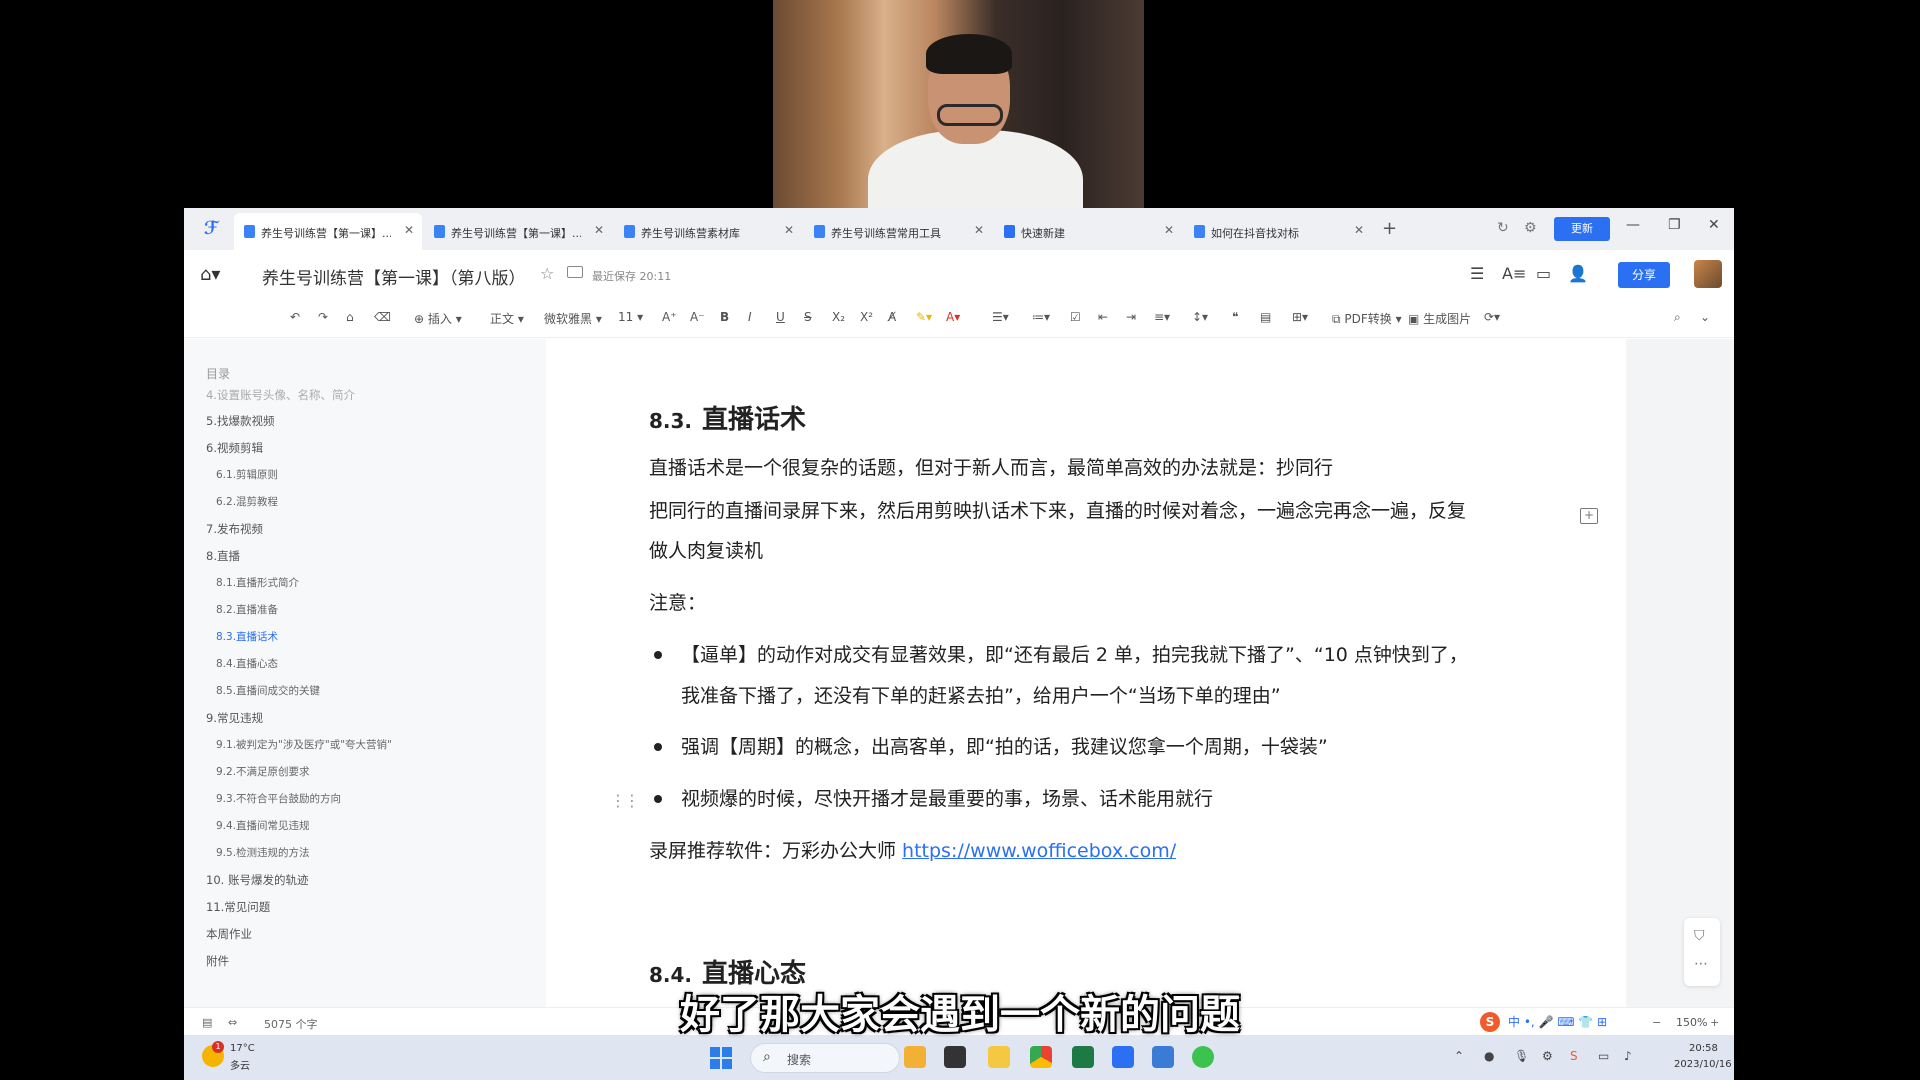  Describe the element at coordinates (1503, 228) in the screenshot. I see `sync-icon: ↻` at that location.